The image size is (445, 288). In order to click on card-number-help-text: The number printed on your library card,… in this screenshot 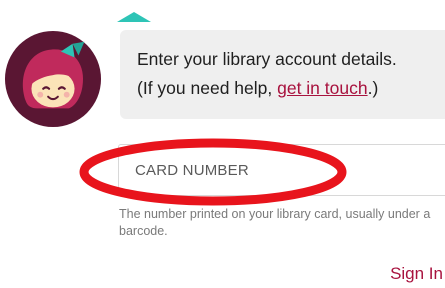, I will do `click(275, 222)`.